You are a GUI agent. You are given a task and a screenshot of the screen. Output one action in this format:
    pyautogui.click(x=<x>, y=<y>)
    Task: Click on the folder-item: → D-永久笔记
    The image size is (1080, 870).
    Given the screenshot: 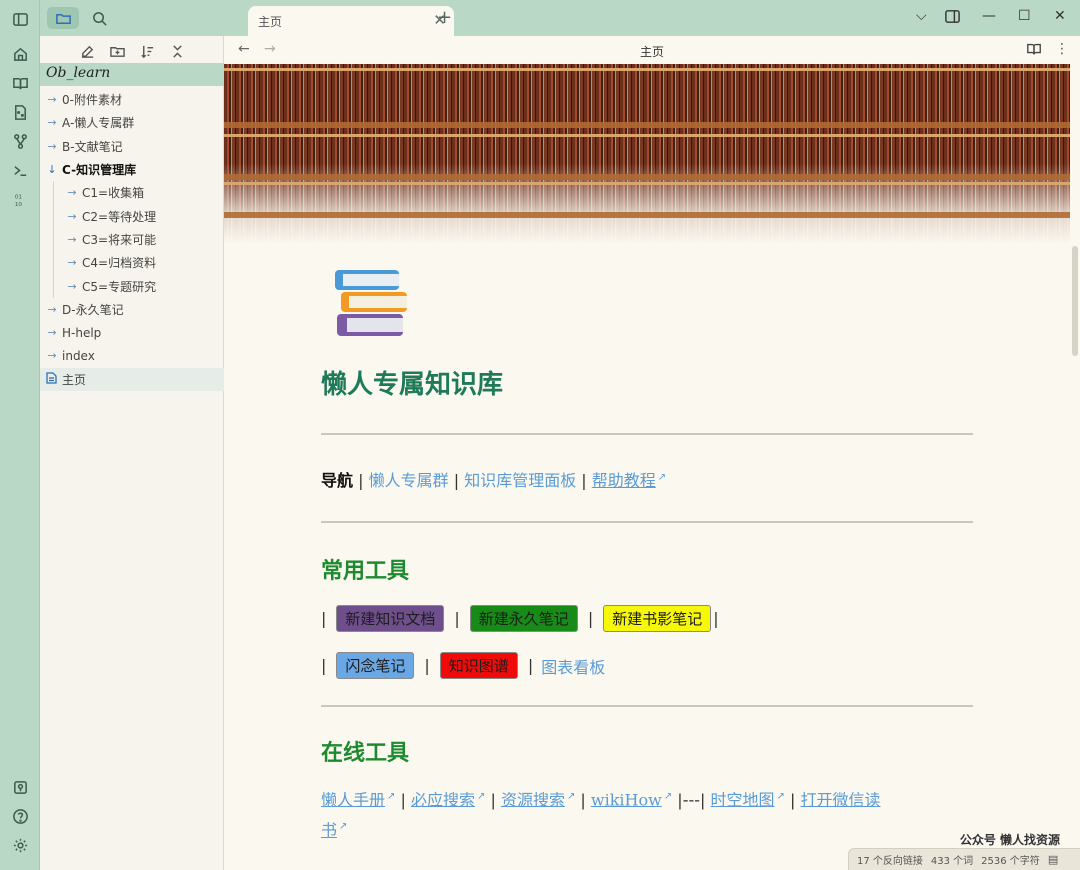 What is the action you would take?
    pyautogui.click(x=132, y=309)
    